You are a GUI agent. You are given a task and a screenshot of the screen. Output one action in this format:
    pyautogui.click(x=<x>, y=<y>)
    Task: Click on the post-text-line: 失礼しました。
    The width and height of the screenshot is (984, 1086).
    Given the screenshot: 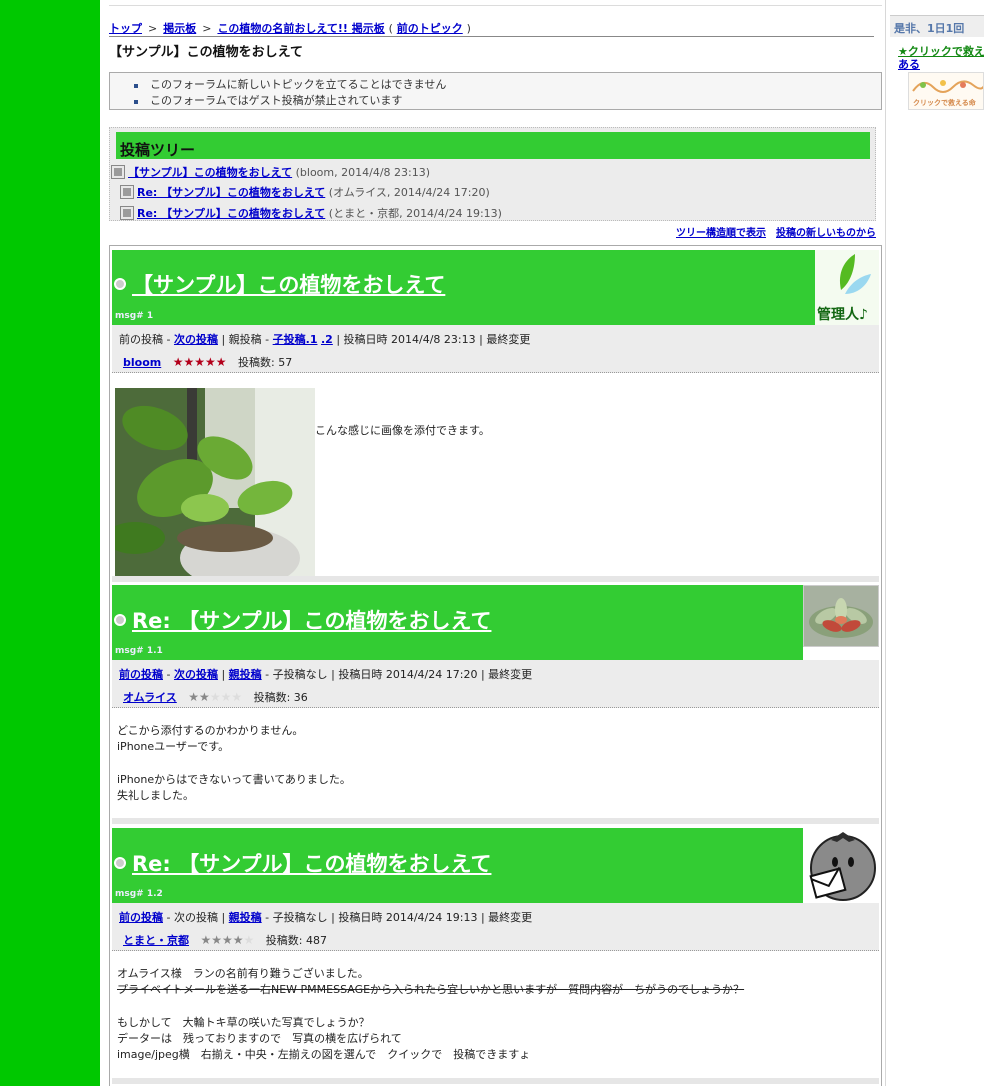 What is the action you would take?
    pyautogui.click(x=155, y=795)
    